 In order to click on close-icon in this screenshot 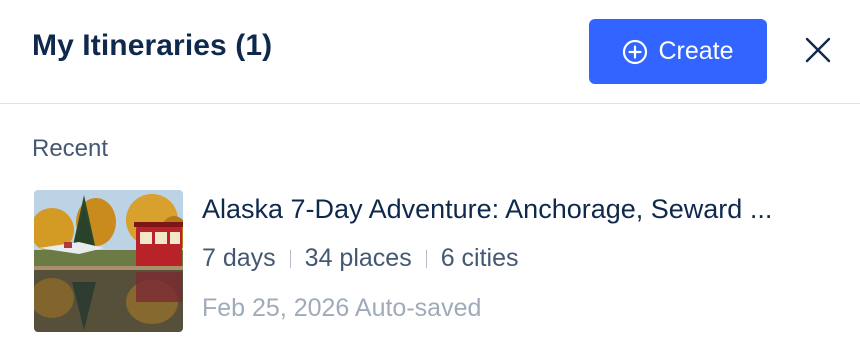, I will do `click(818, 52)`.